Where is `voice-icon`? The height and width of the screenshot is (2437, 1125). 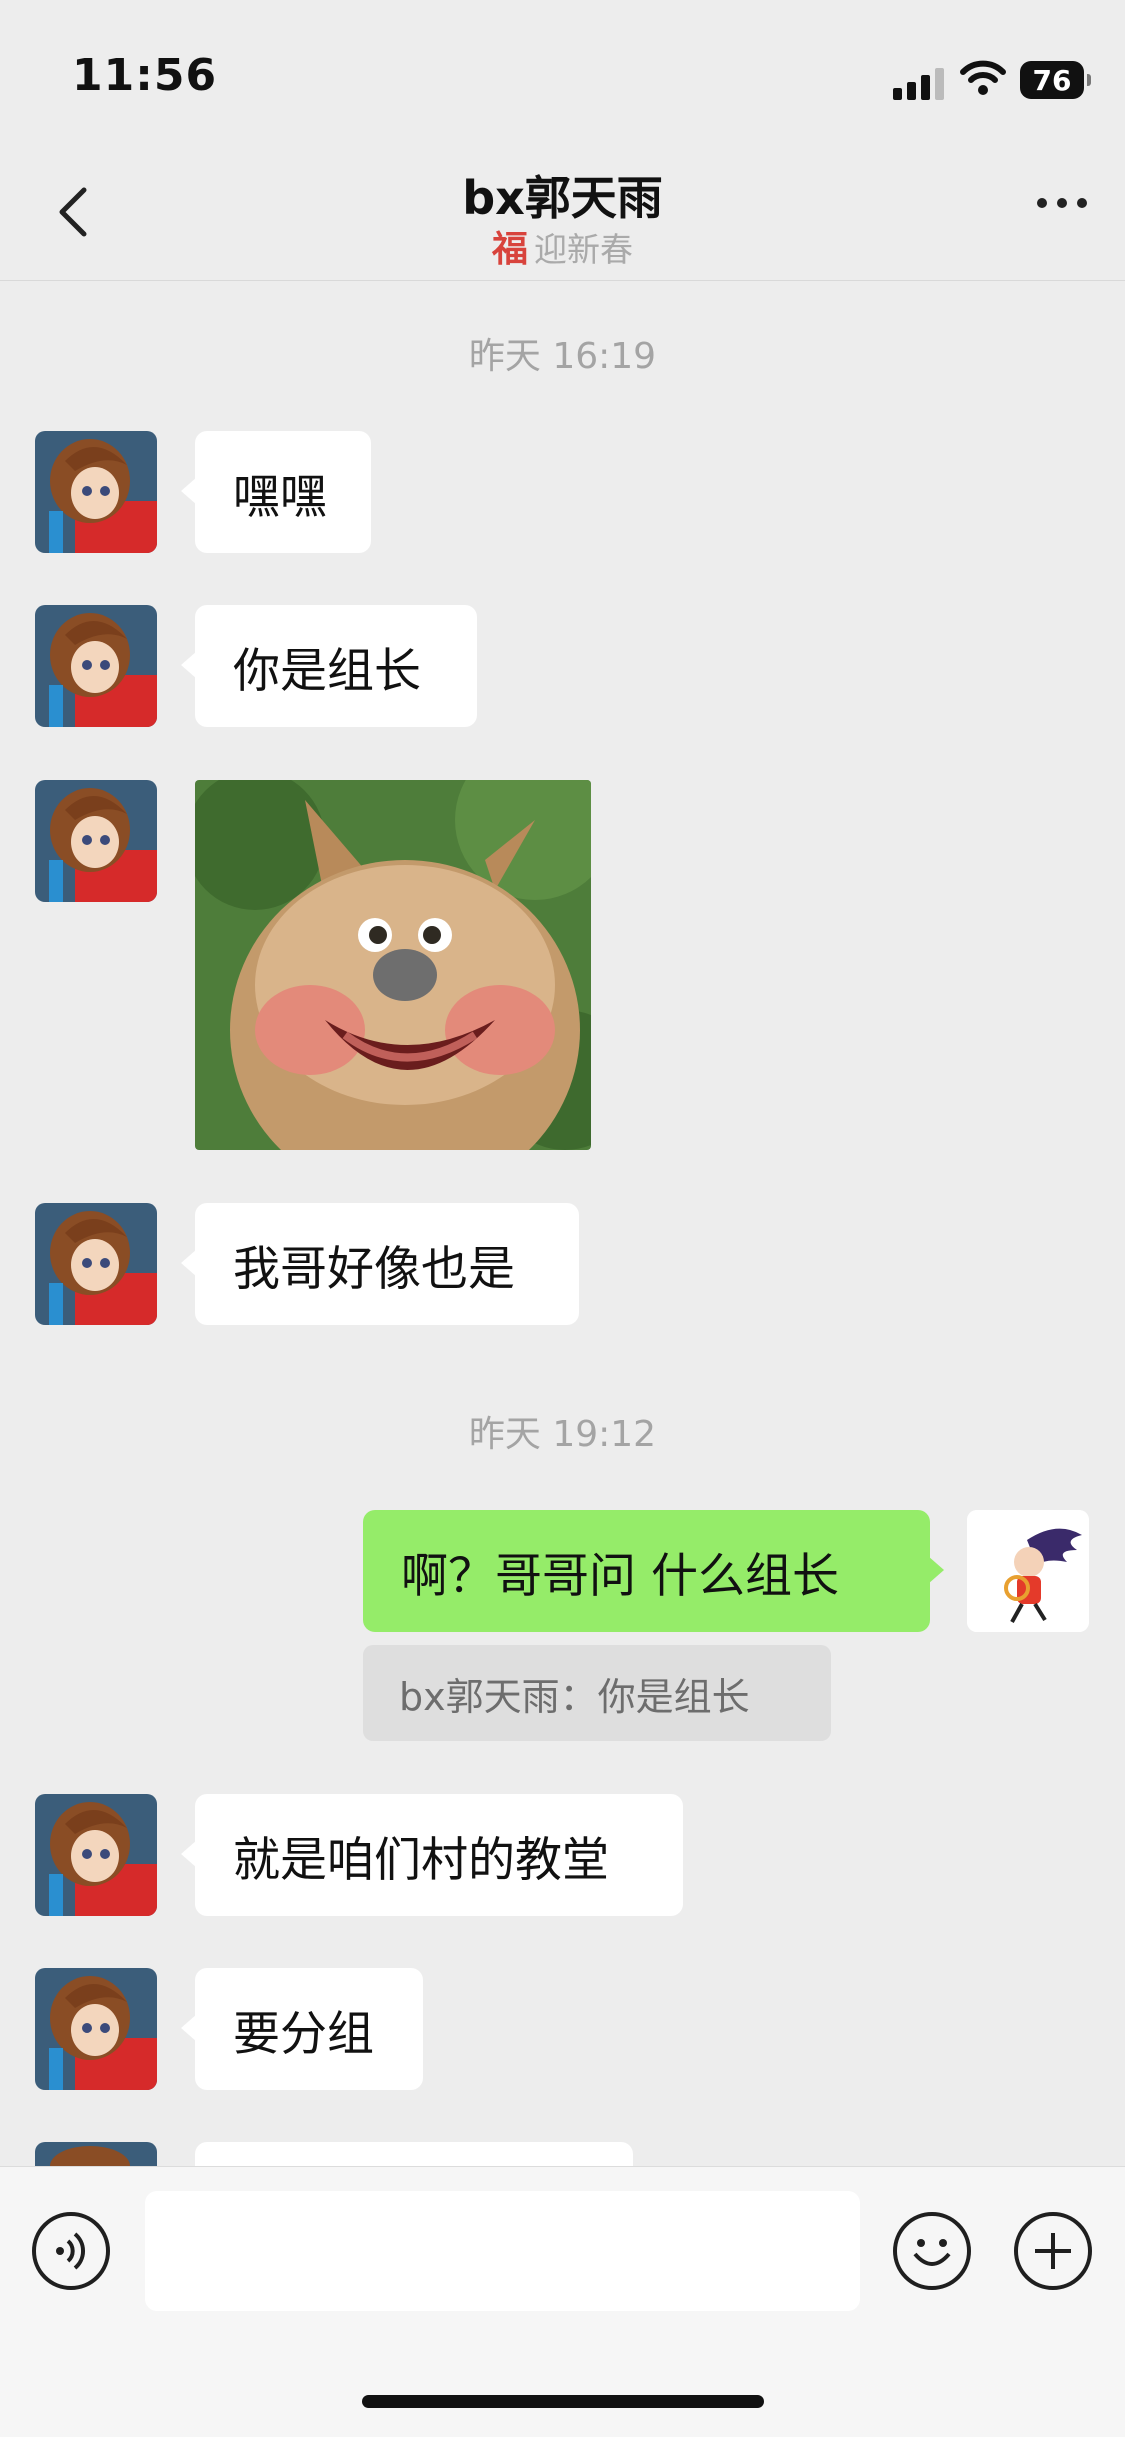 voice-icon is located at coordinates (71, 2251).